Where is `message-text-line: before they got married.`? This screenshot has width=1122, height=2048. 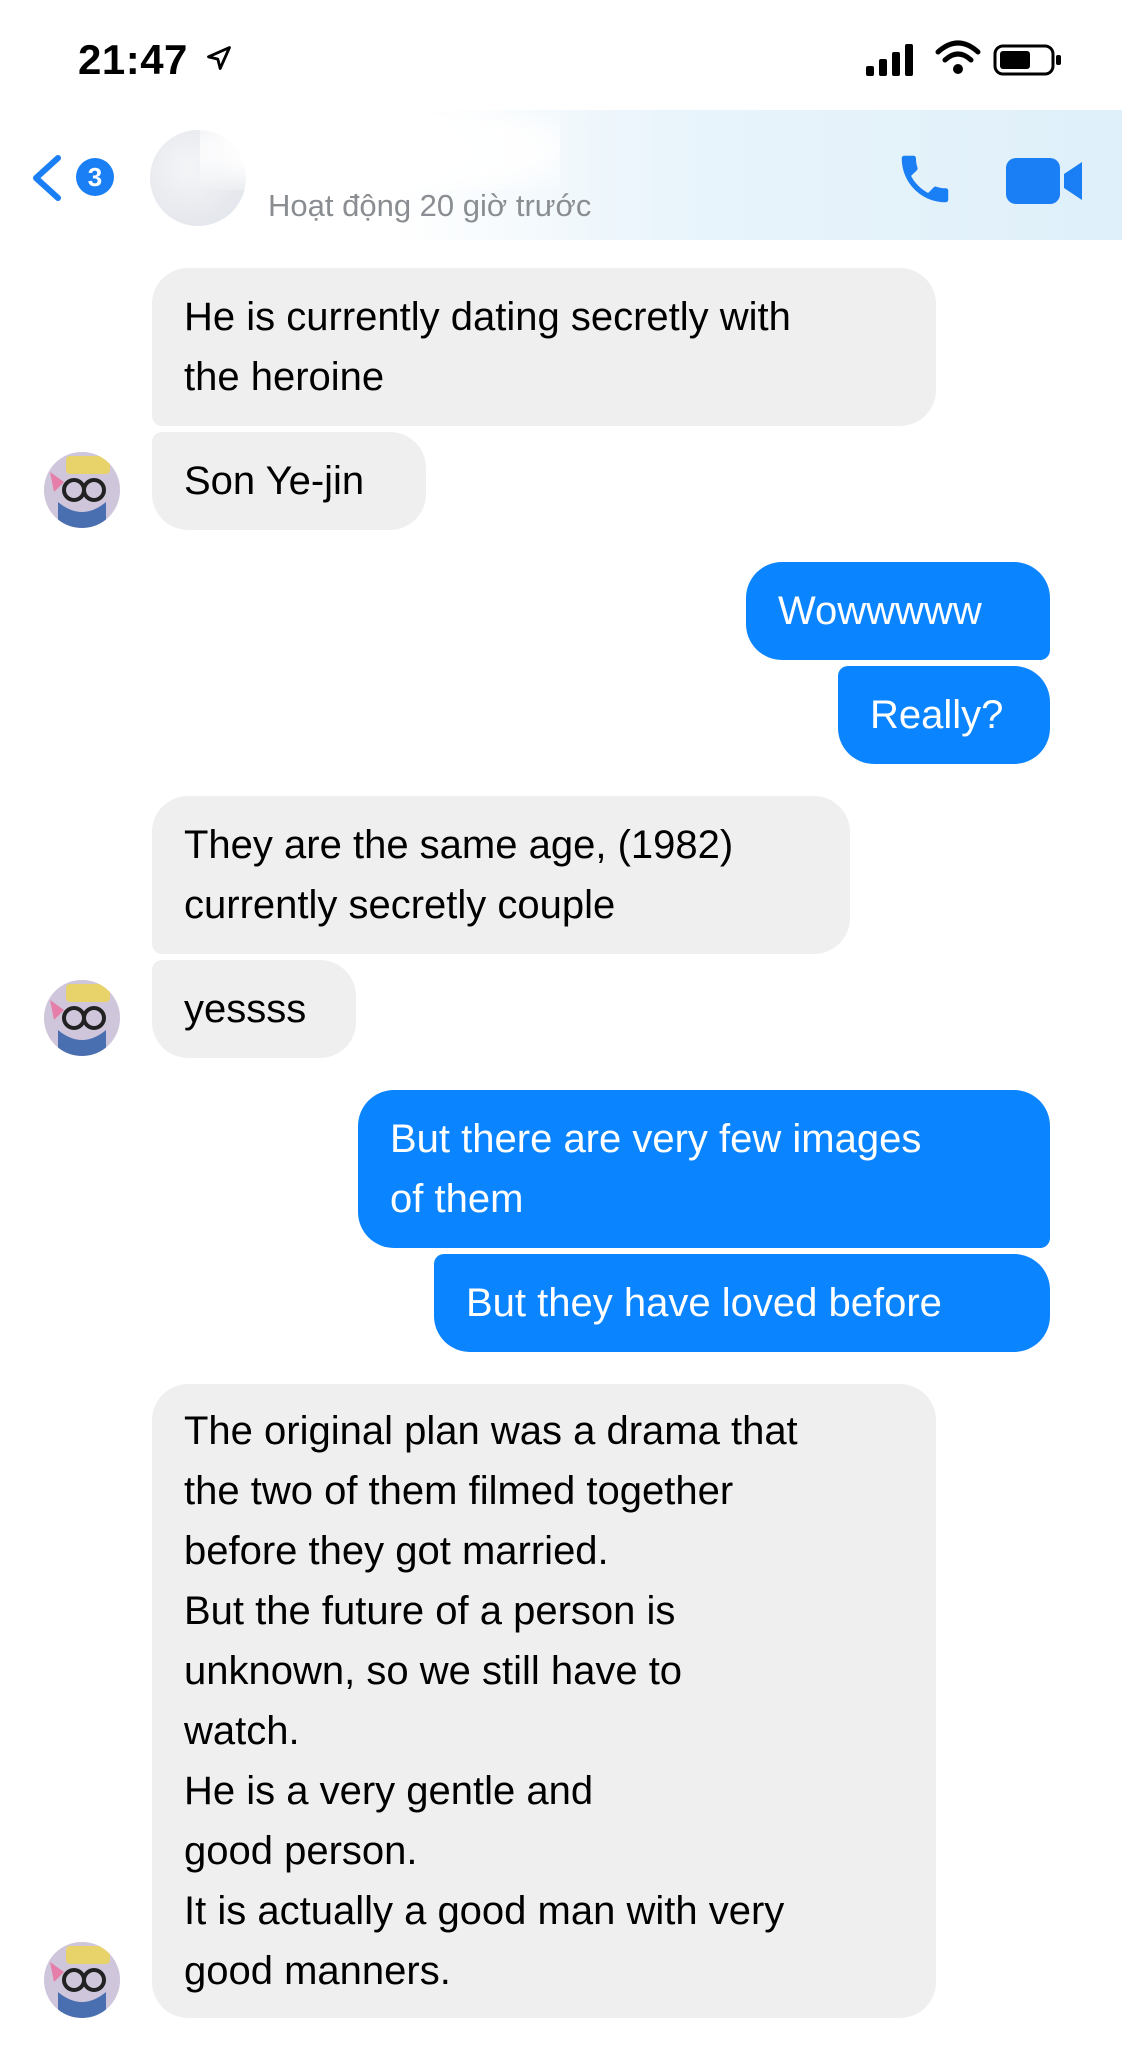 message-text-line: before they got married. is located at coordinates (396, 1551).